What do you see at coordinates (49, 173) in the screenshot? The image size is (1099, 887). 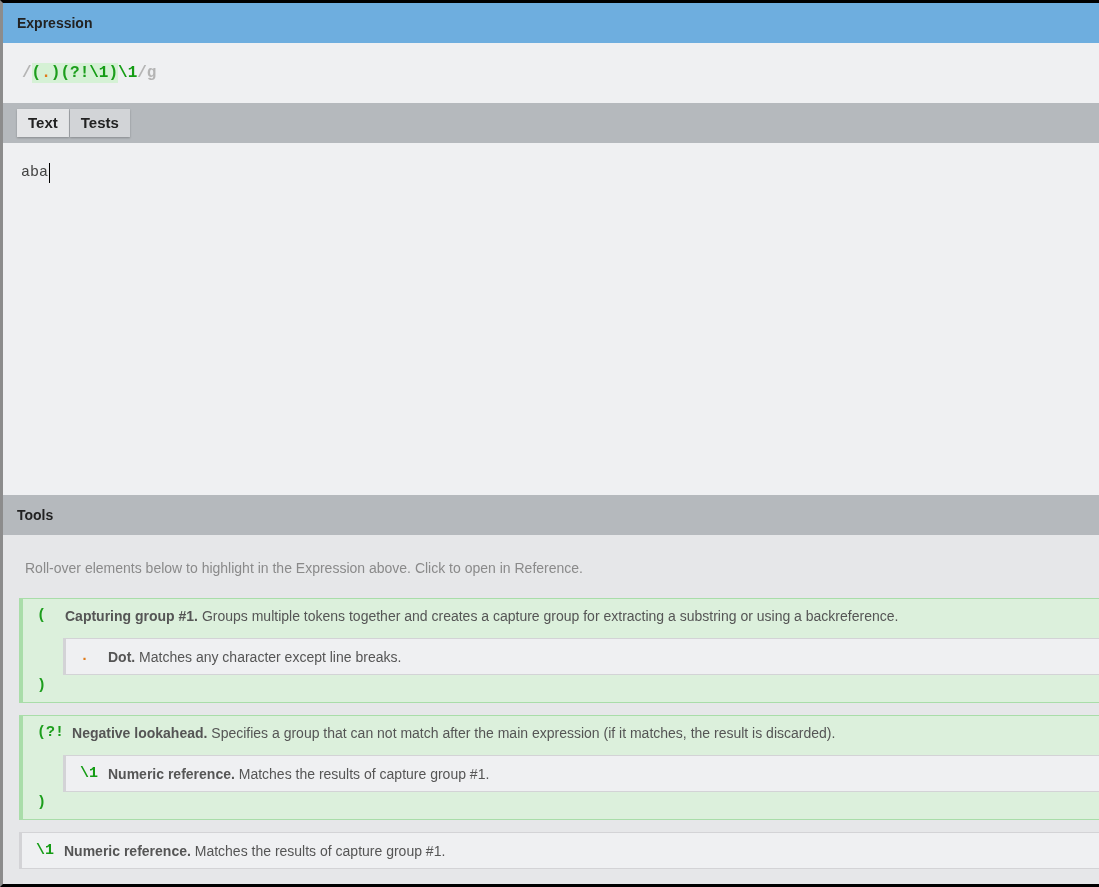 I see `text-cursor-icon` at bounding box center [49, 173].